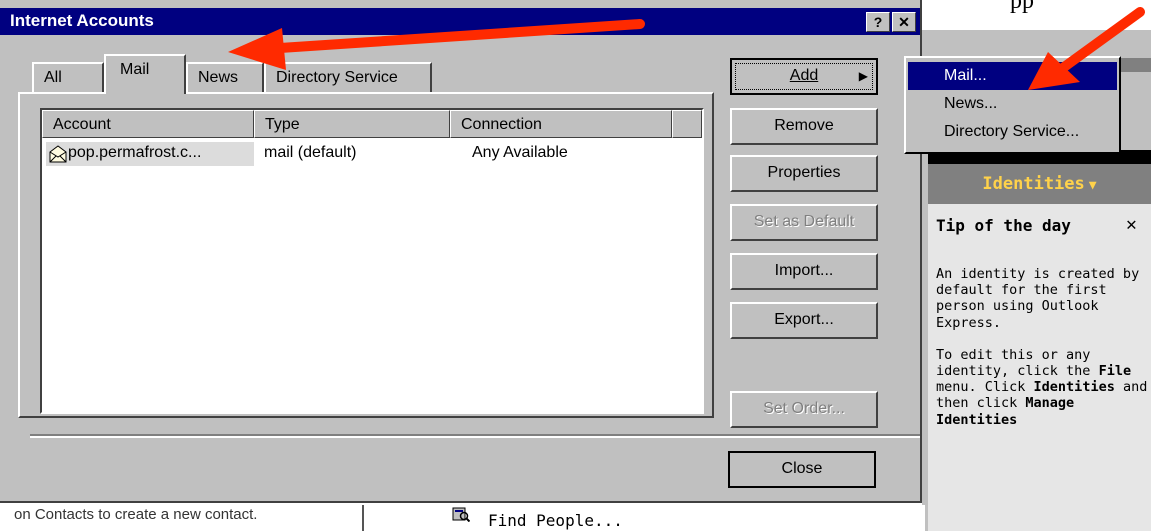  Describe the element at coordinates (352, 124) in the screenshot. I see `column-header-type: Type` at that location.